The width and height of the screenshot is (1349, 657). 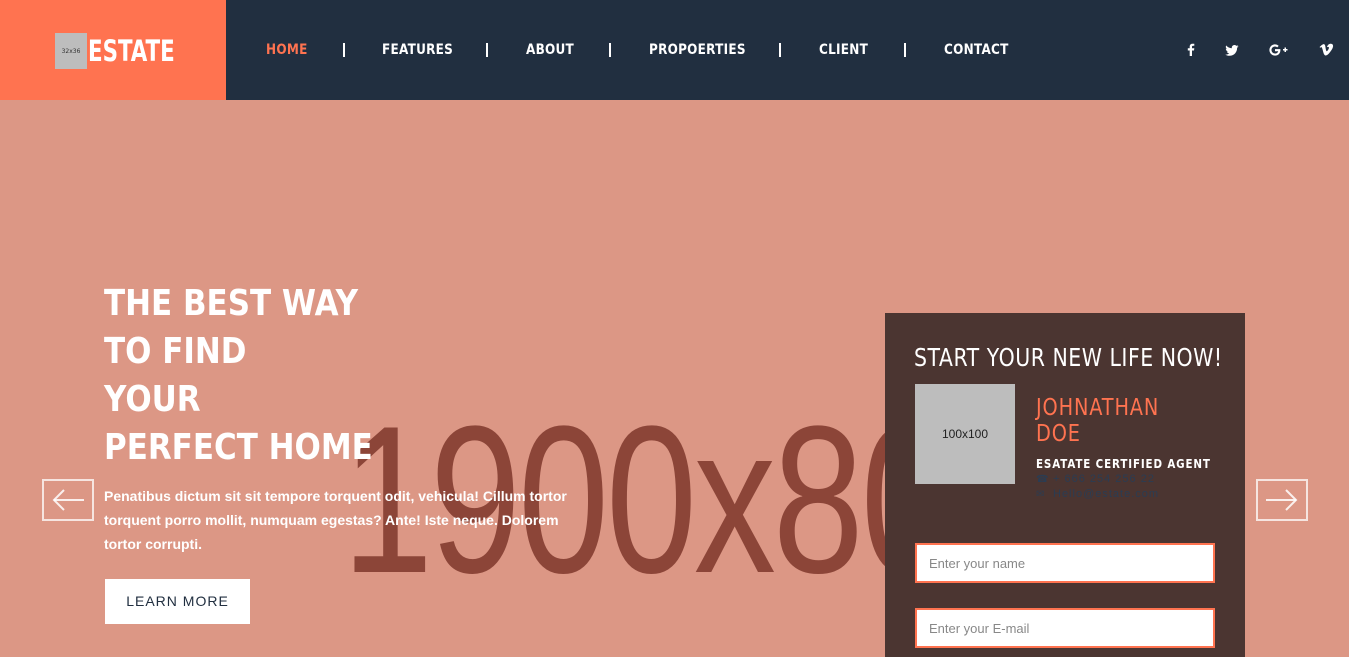 What do you see at coordinates (1279, 50) in the screenshot?
I see `google-plus-icon` at bounding box center [1279, 50].